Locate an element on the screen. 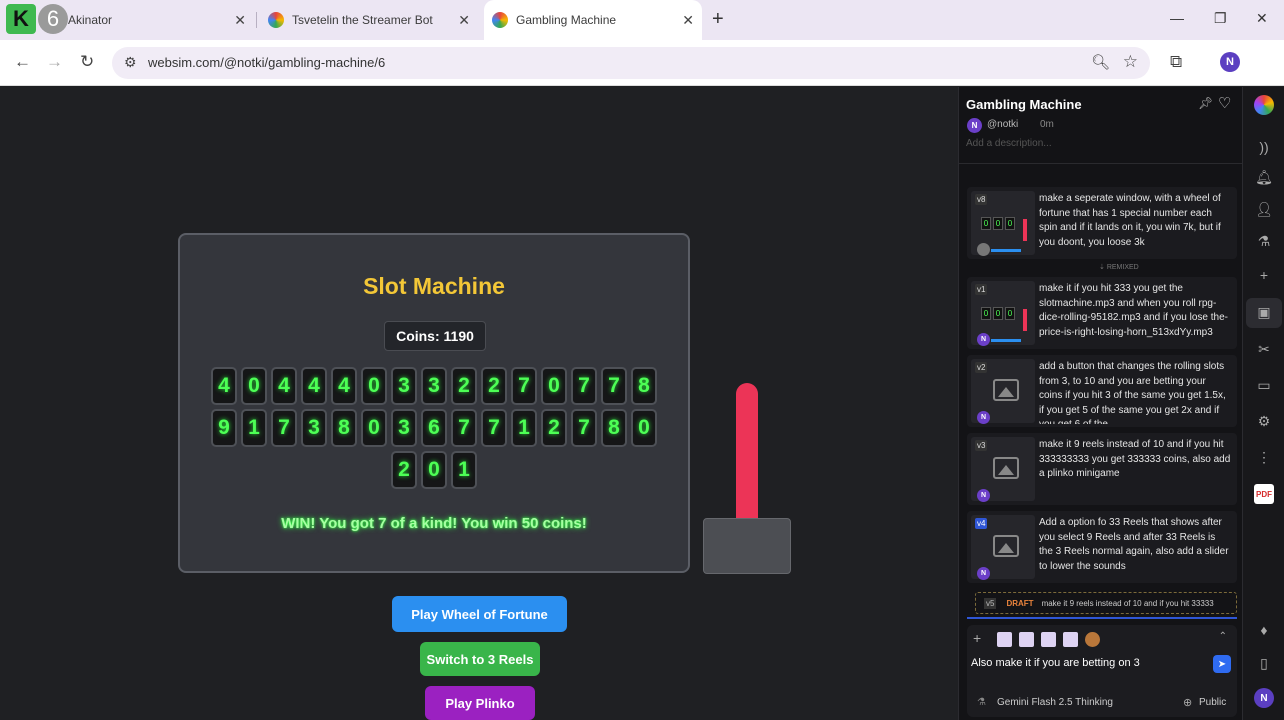 This screenshot has width=1284, height=720. pin-icon: 📌︎ is located at coordinates (1205, 103).